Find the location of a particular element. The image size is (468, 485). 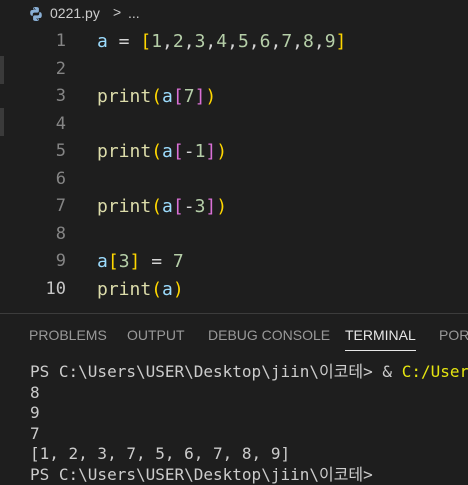

line-number: 8 is located at coordinates (60, 233).